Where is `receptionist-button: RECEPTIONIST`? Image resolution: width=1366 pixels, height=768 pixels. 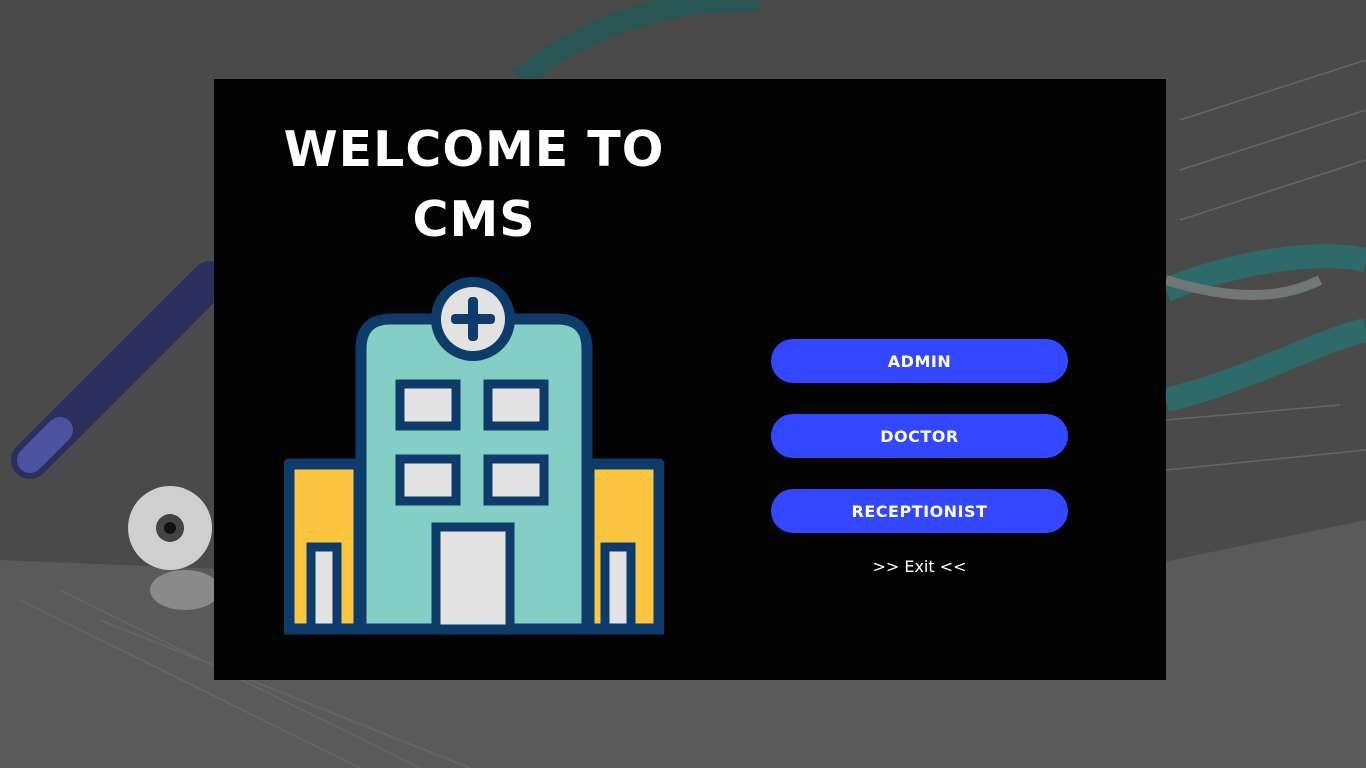
receptionist-button: RECEPTIONIST is located at coordinates (919, 511).